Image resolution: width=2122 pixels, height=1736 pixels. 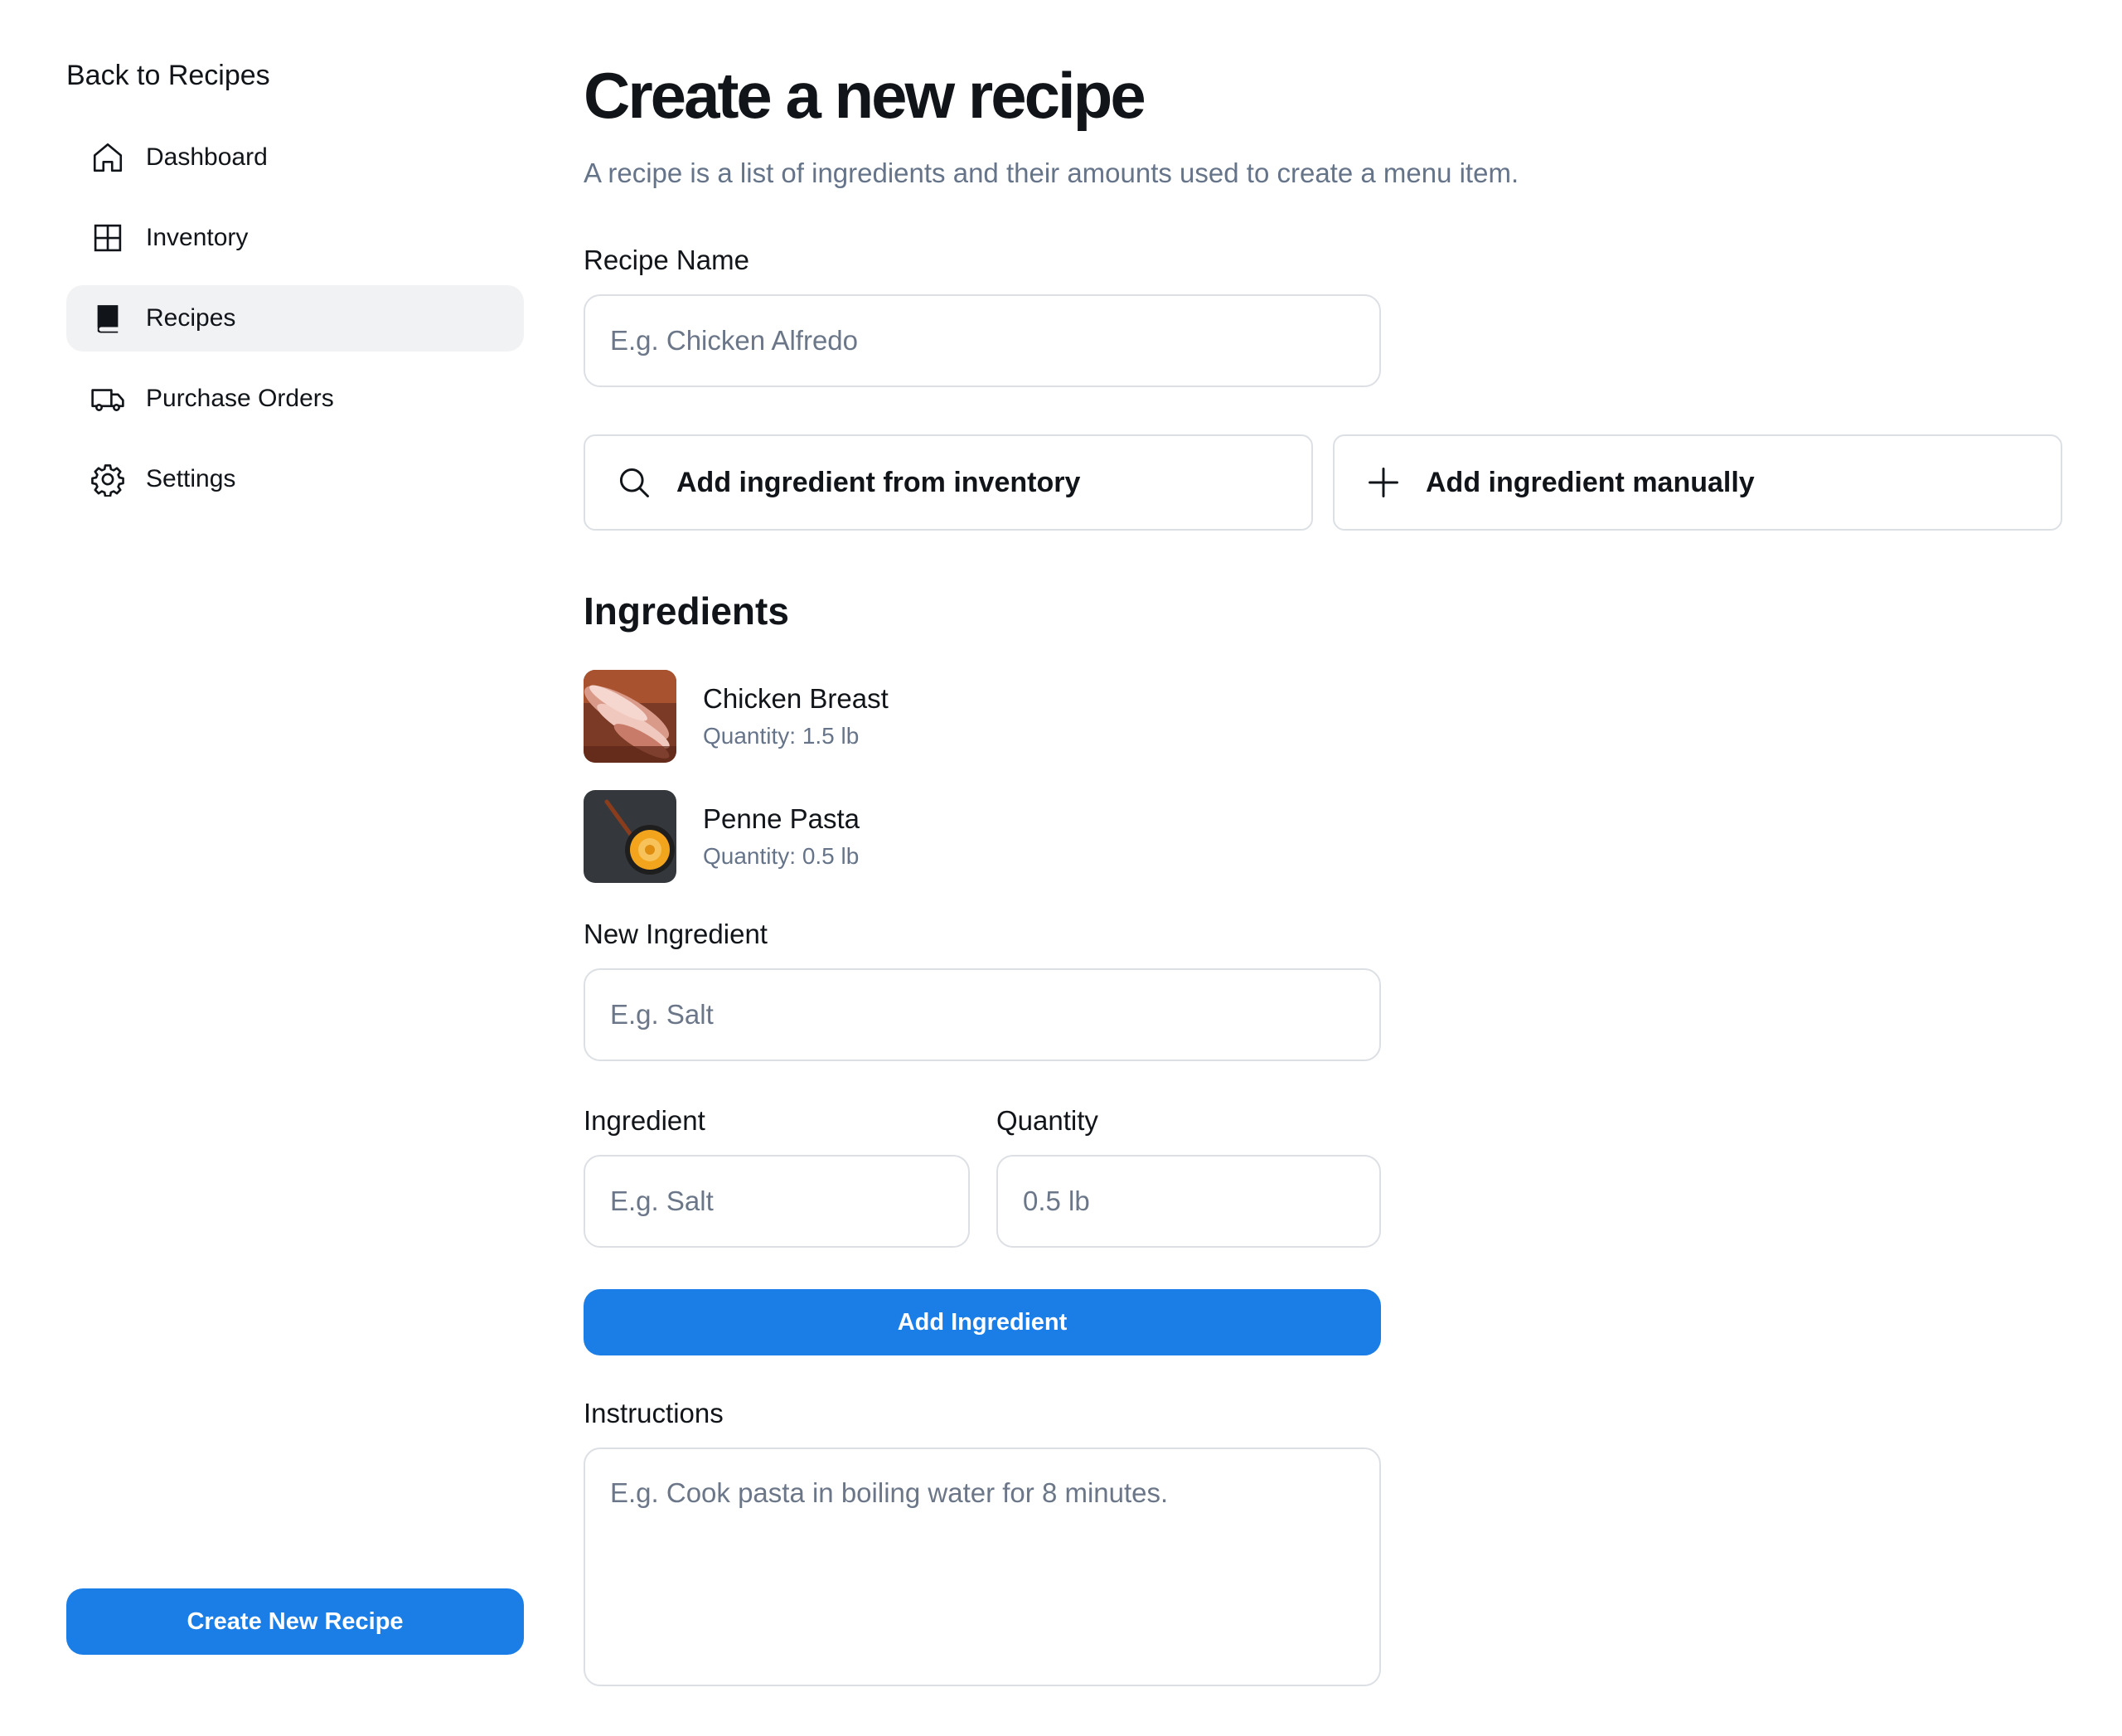 What do you see at coordinates (666, 260) in the screenshot?
I see `recipe-name-label: Recipe Name` at bounding box center [666, 260].